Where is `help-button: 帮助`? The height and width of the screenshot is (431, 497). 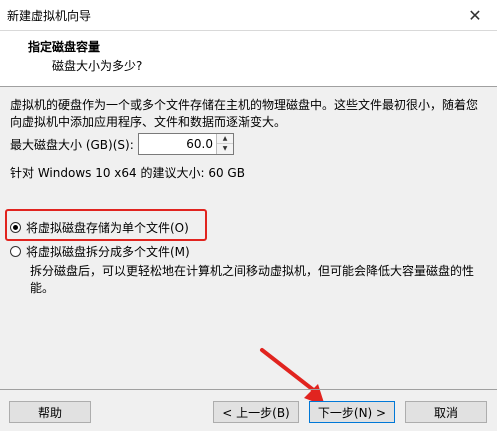
help-button: 帮助 is located at coordinates (50, 412).